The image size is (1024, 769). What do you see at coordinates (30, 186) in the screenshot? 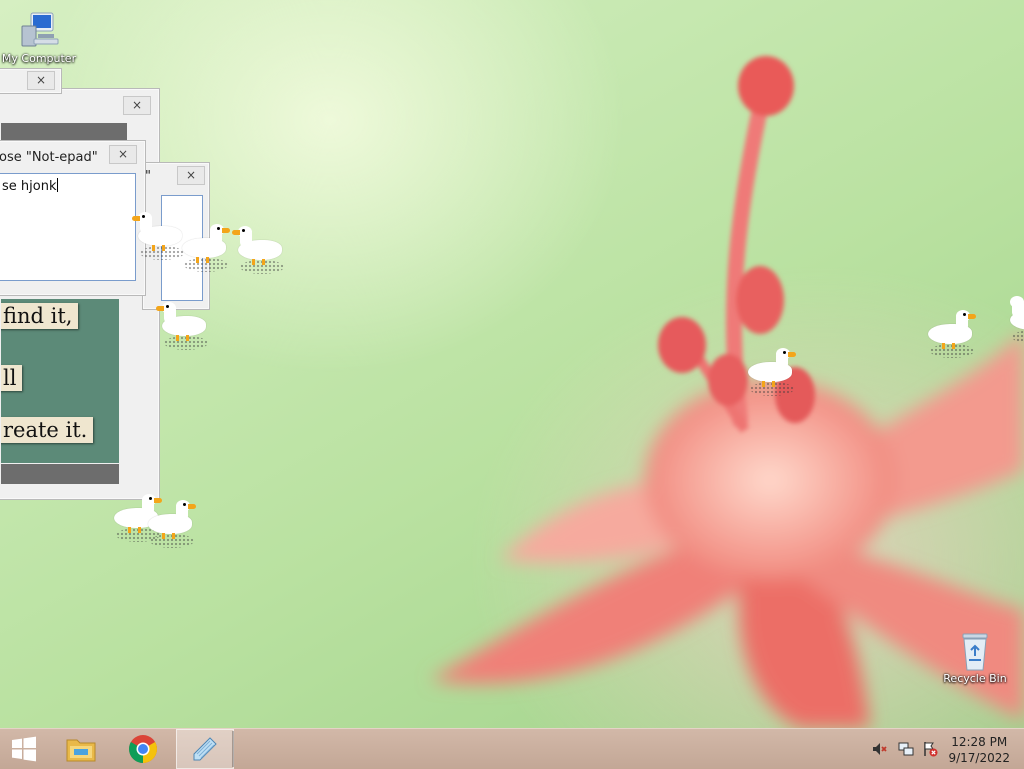
I see `typed-text: se hjonk` at bounding box center [30, 186].